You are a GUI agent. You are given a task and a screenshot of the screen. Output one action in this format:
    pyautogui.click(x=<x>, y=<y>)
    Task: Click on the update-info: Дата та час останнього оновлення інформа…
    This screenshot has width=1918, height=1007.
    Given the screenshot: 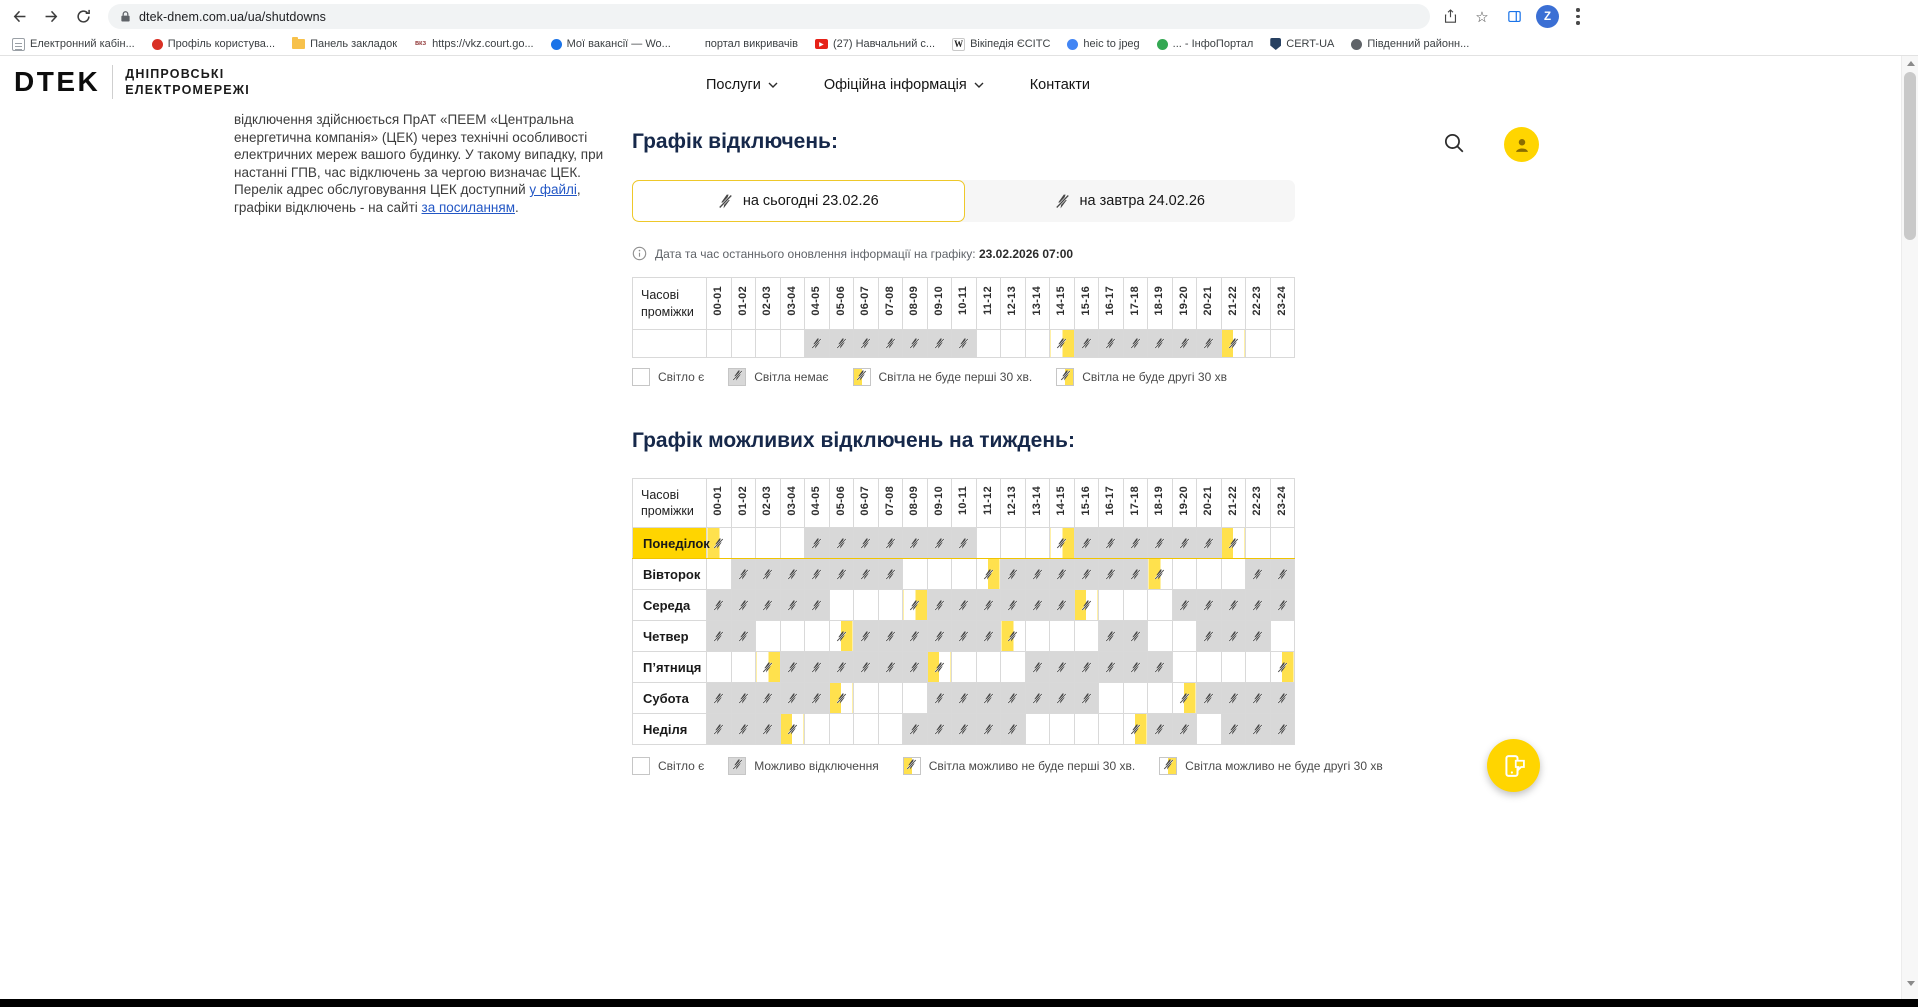 What is the action you would take?
    pyautogui.click(x=852, y=253)
    